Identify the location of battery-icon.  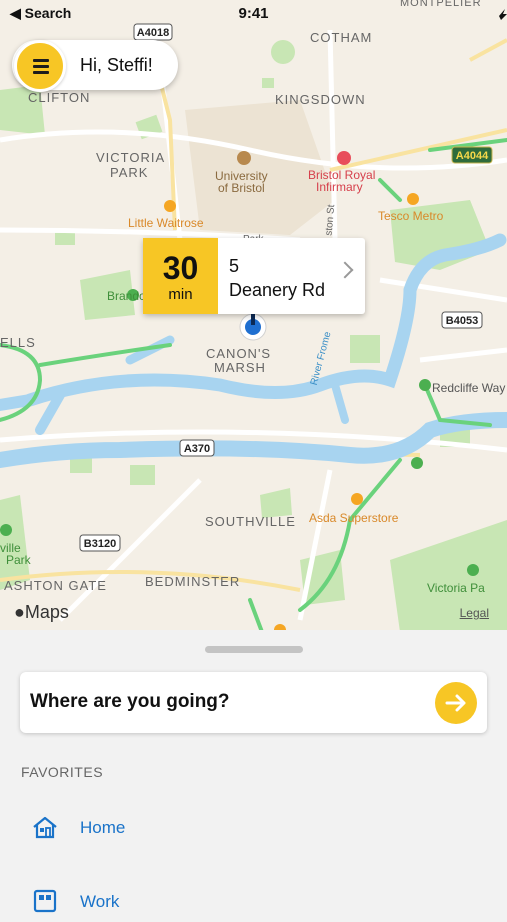
(503, 14).